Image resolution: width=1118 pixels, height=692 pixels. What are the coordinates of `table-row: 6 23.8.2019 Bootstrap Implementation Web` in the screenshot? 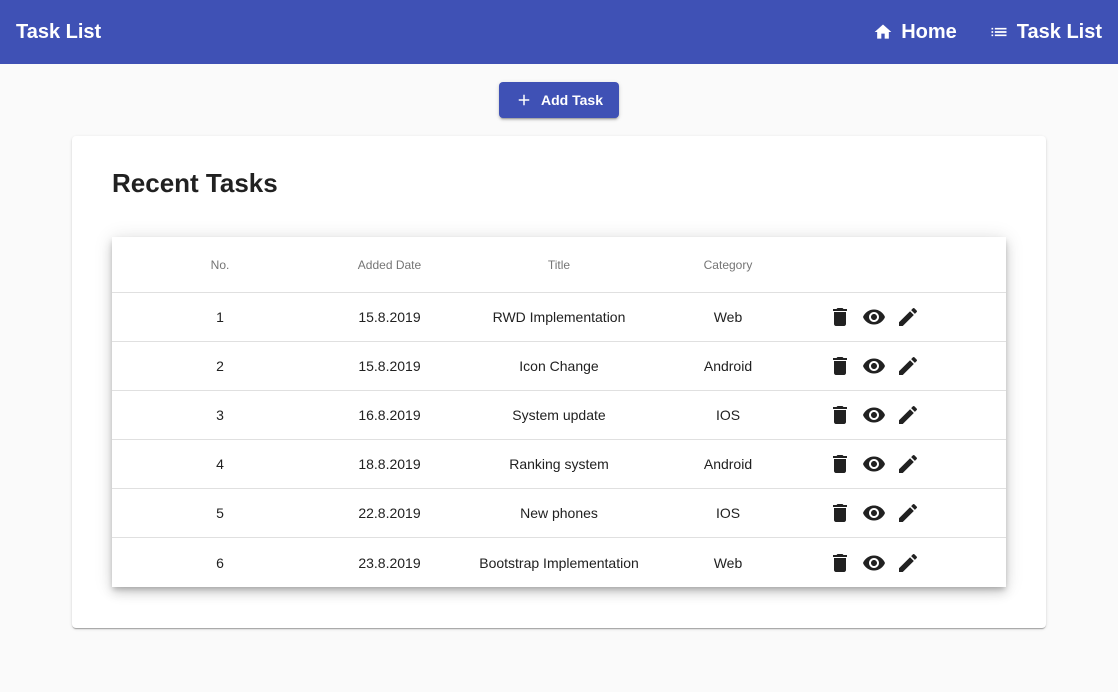 It's located at (559, 562).